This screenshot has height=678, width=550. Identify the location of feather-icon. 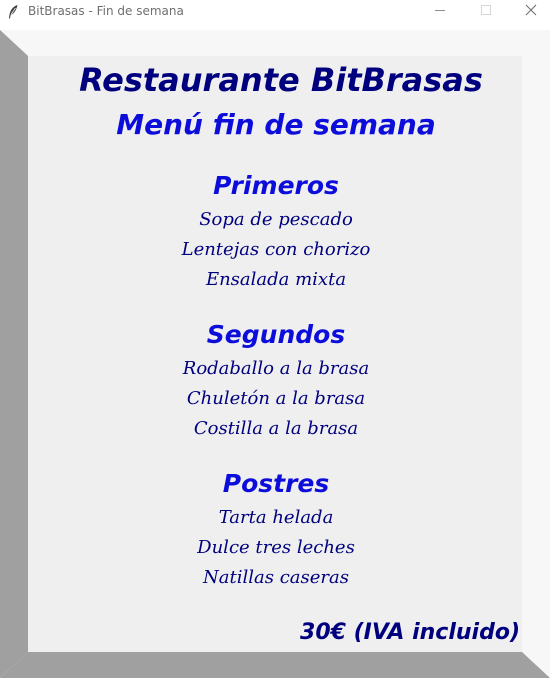
(13, 12).